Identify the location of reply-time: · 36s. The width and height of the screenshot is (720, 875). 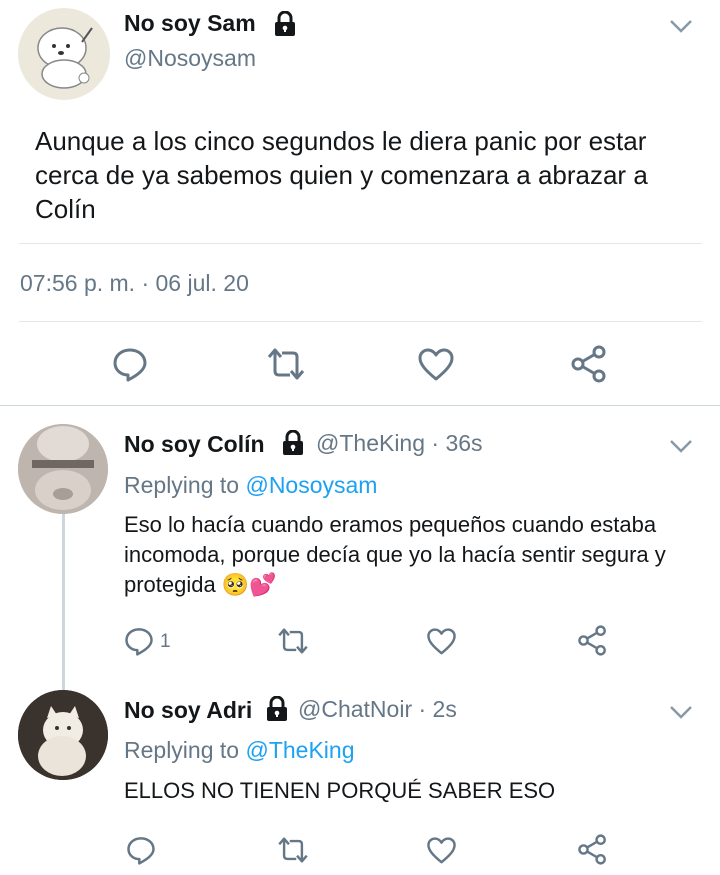
(457, 443).